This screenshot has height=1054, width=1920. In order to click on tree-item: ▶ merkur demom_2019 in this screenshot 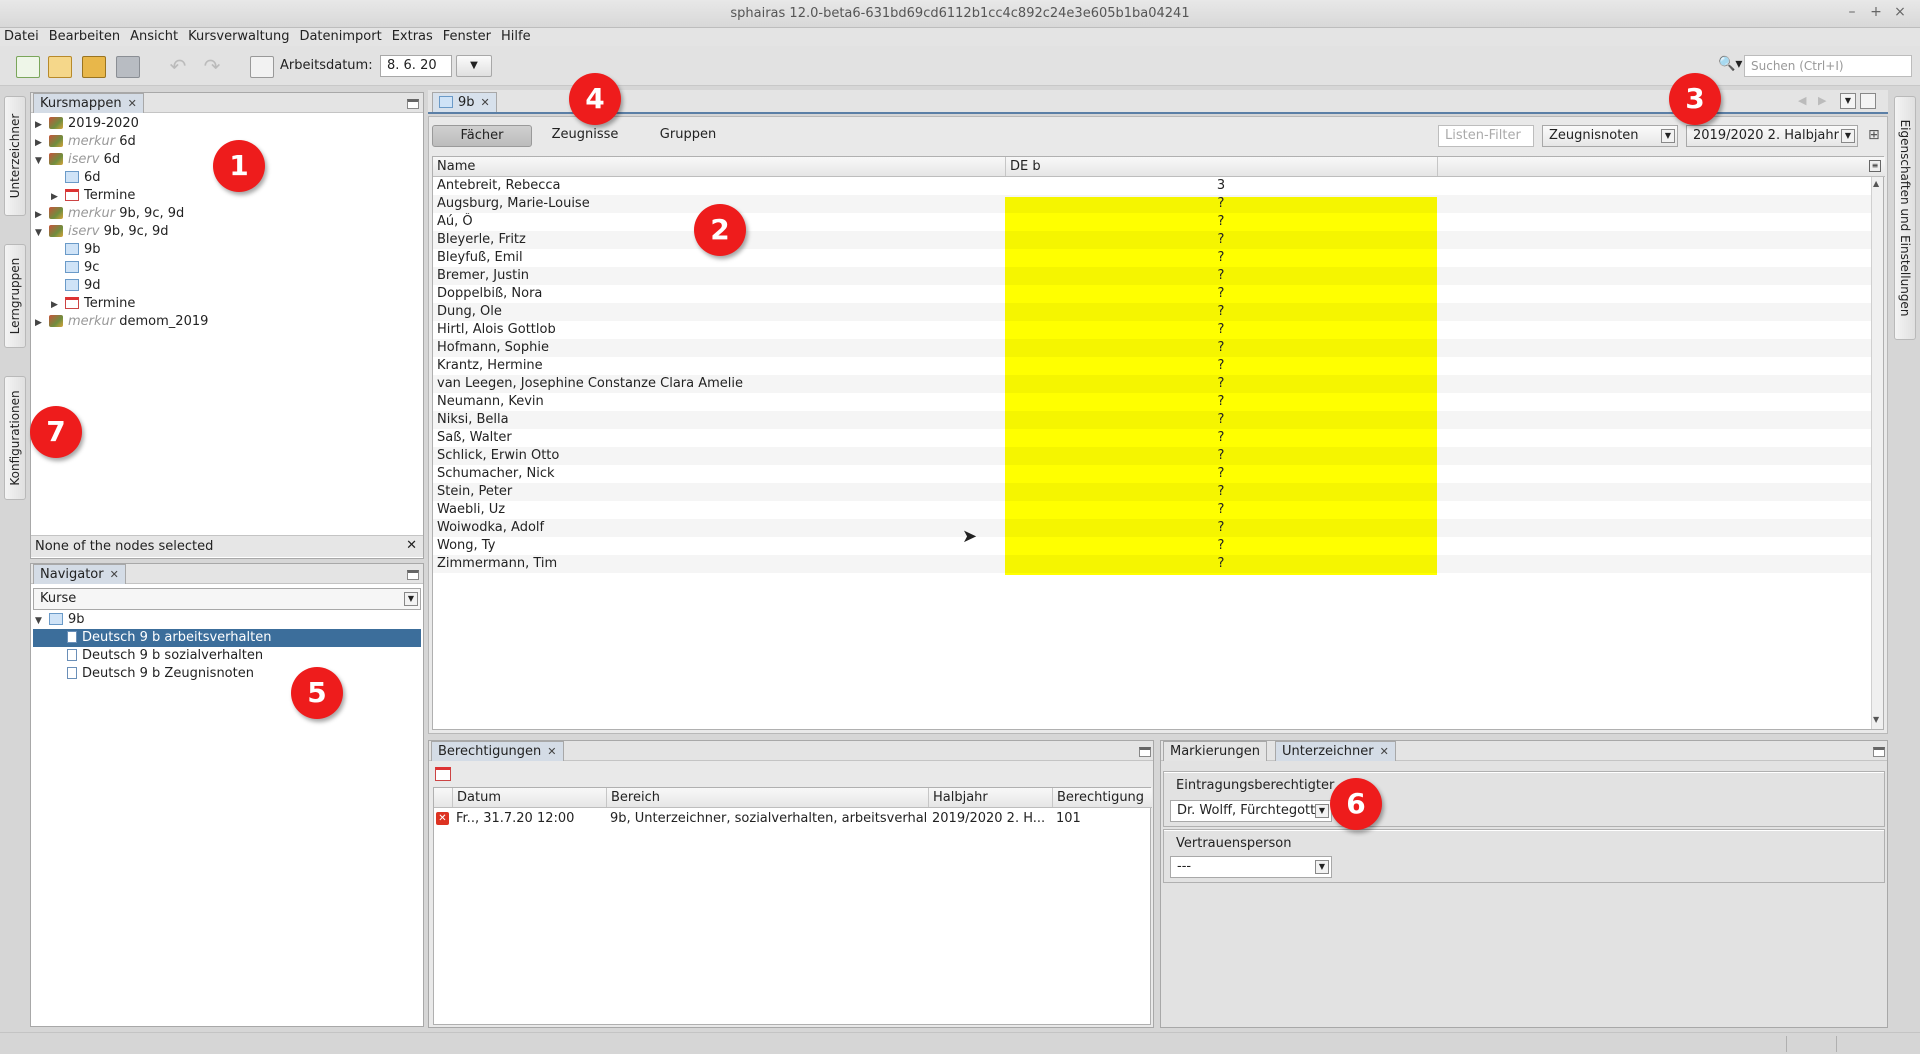, I will do `click(121, 322)`.